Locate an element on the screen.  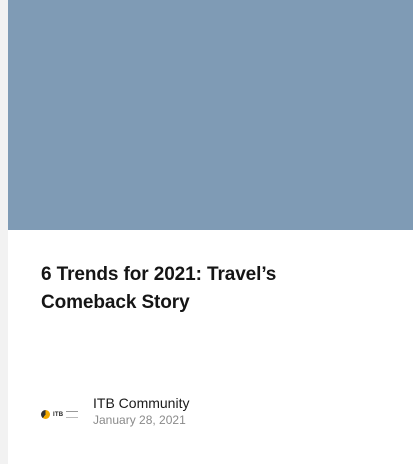
publish-date: January 28, 2021 is located at coordinates (139, 420).